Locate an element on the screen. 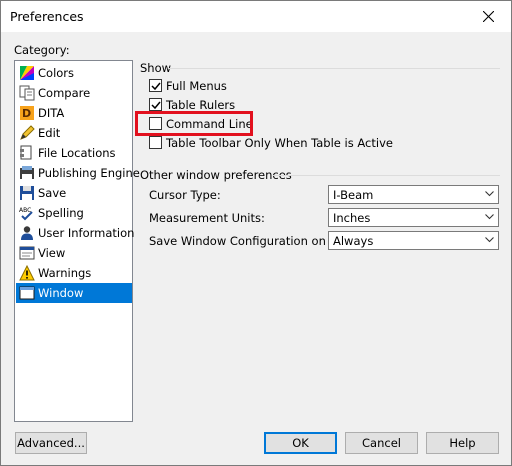  table-toolbar-label: Table Toolbar Only When Table is Active is located at coordinates (279, 143).